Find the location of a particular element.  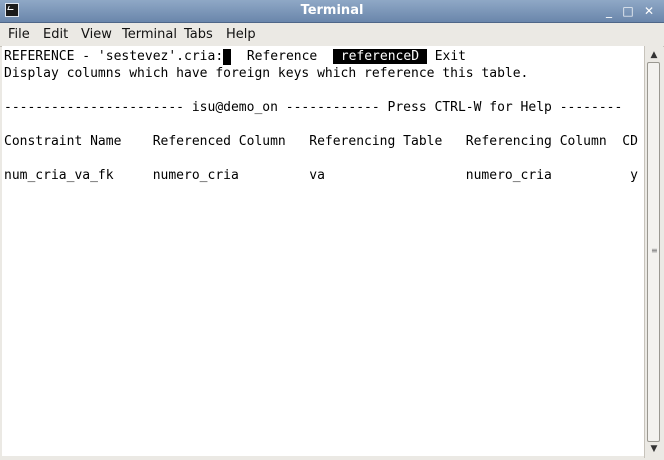

menu-file: File is located at coordinates (19, 34).